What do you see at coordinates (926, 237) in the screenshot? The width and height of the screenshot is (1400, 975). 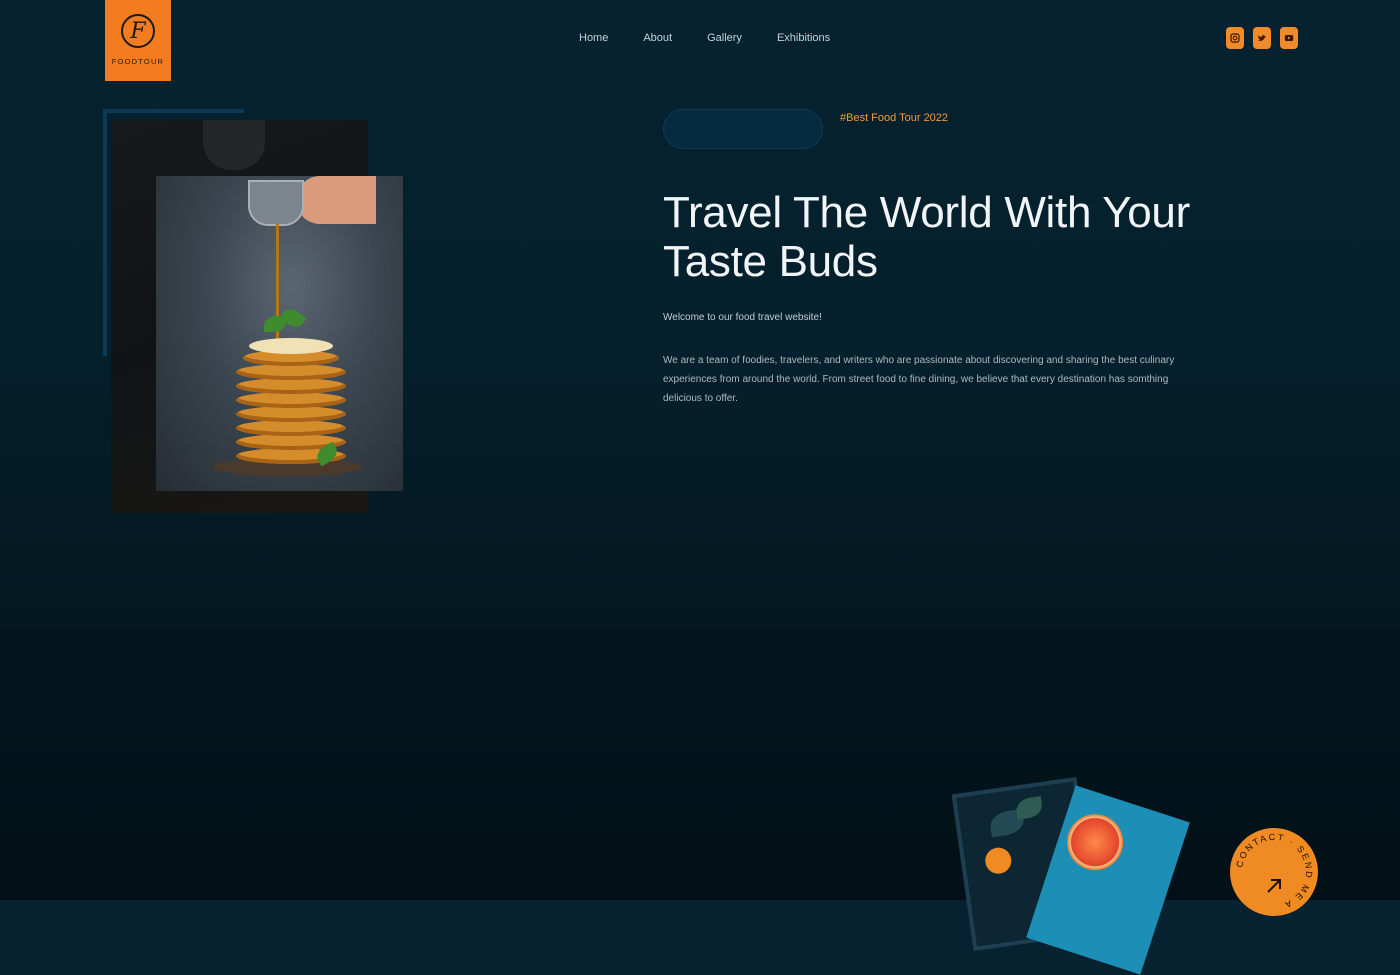 I see `hero-headline: Travel The World With Your Taste Buds` at bounding box center [926, 237].